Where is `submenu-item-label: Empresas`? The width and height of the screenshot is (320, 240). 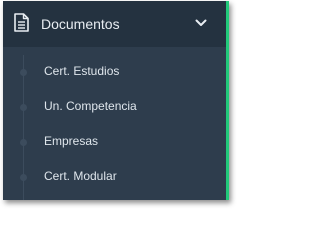
submenu-item-label: Empresas is located at coordinates (71, 141).